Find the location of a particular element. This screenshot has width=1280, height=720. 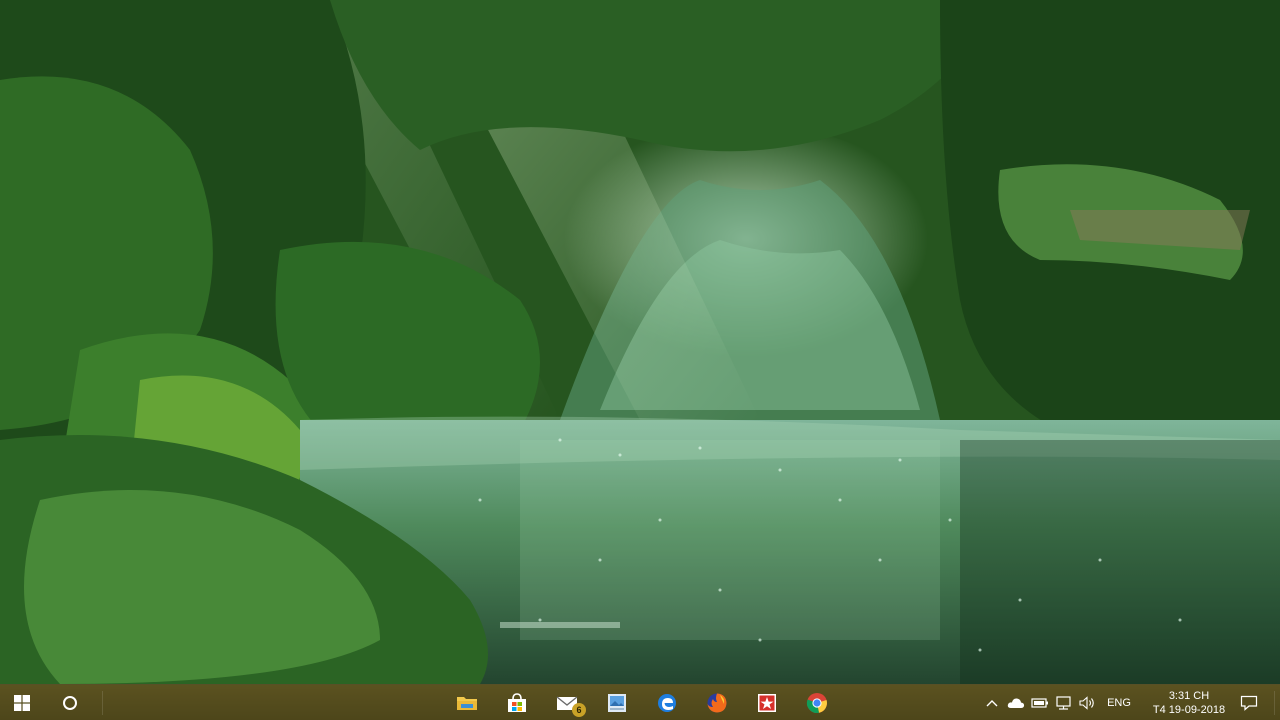

battery-icon is located at coordinates (1039, 703).